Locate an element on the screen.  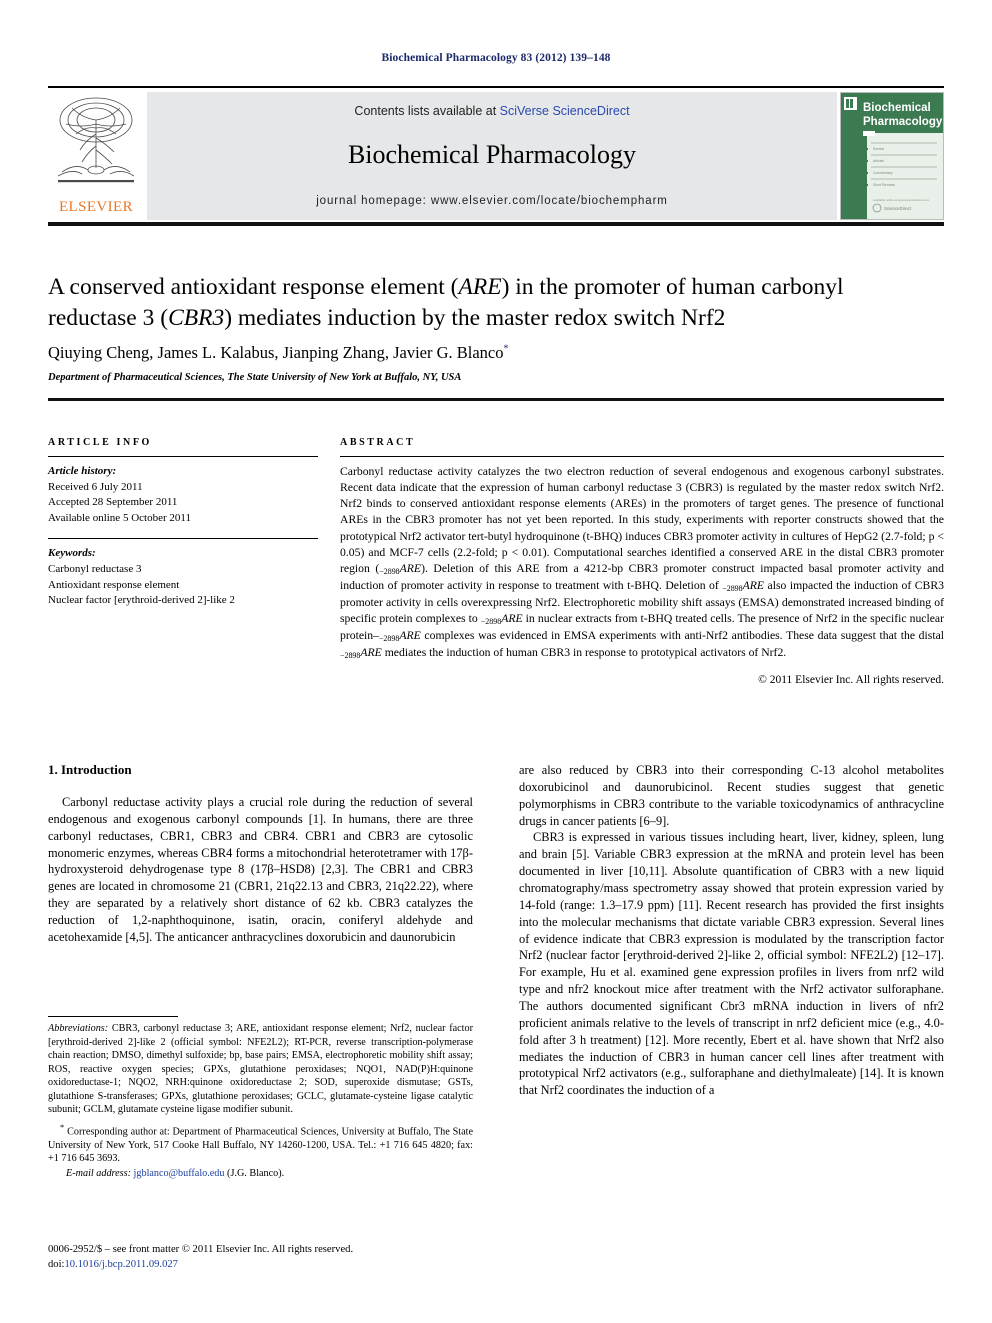
abbreviations-label: Abbreviations: is located at coordinates (78, 1028).